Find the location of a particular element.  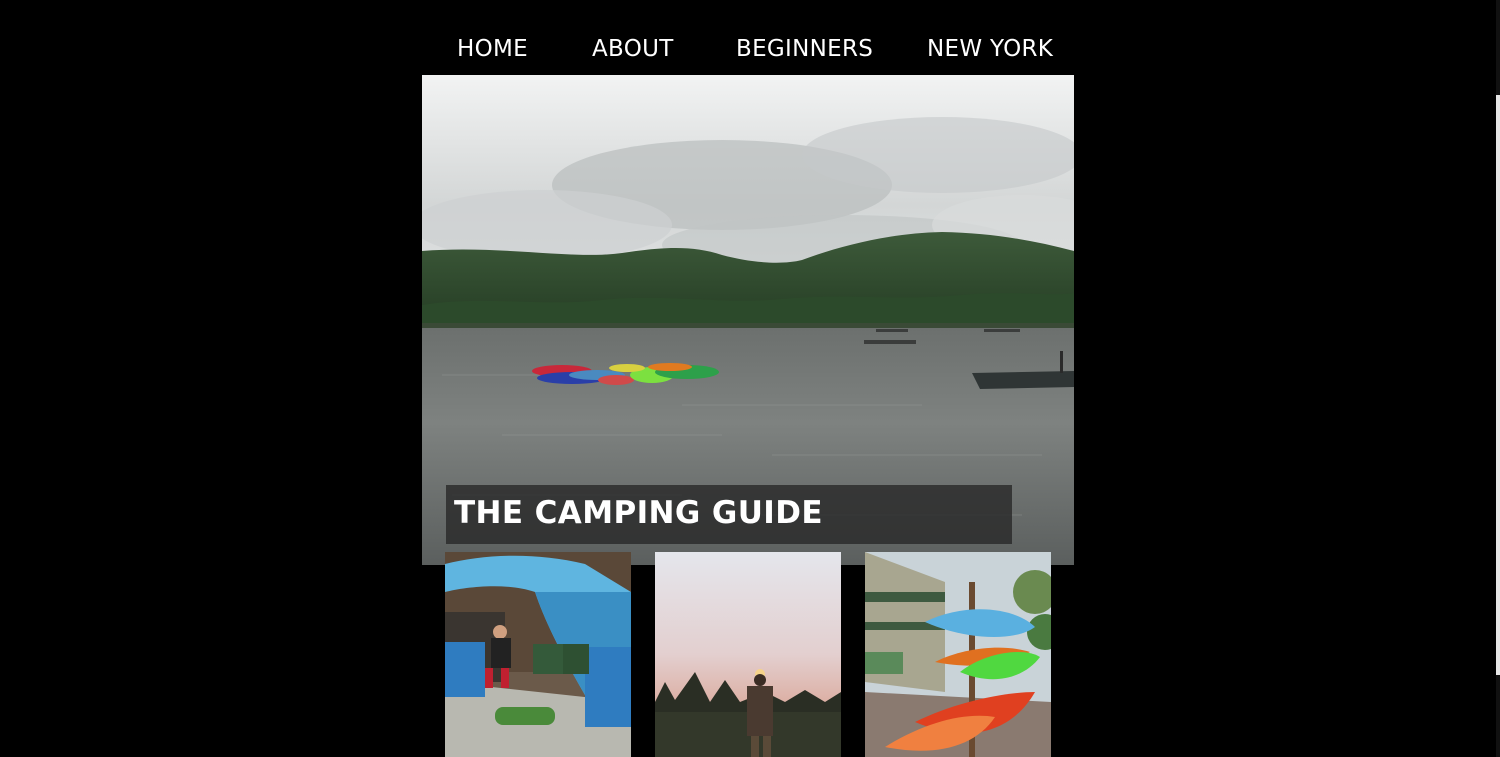

gallery-image-kayak-rack is located at coordinates (958, 654).